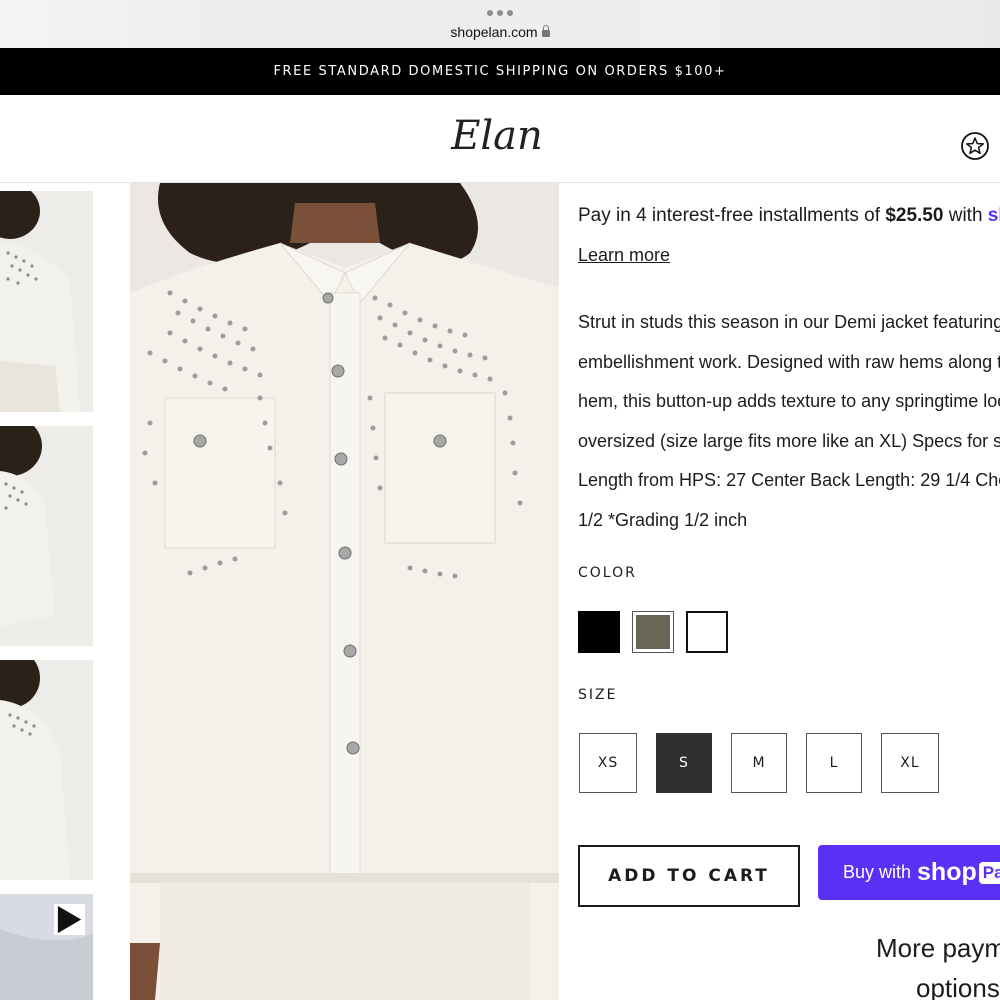 Image resolution: width=1000 pixels, height=1000 pixels. I want to click on size-option-s: S, so click(684, 763).